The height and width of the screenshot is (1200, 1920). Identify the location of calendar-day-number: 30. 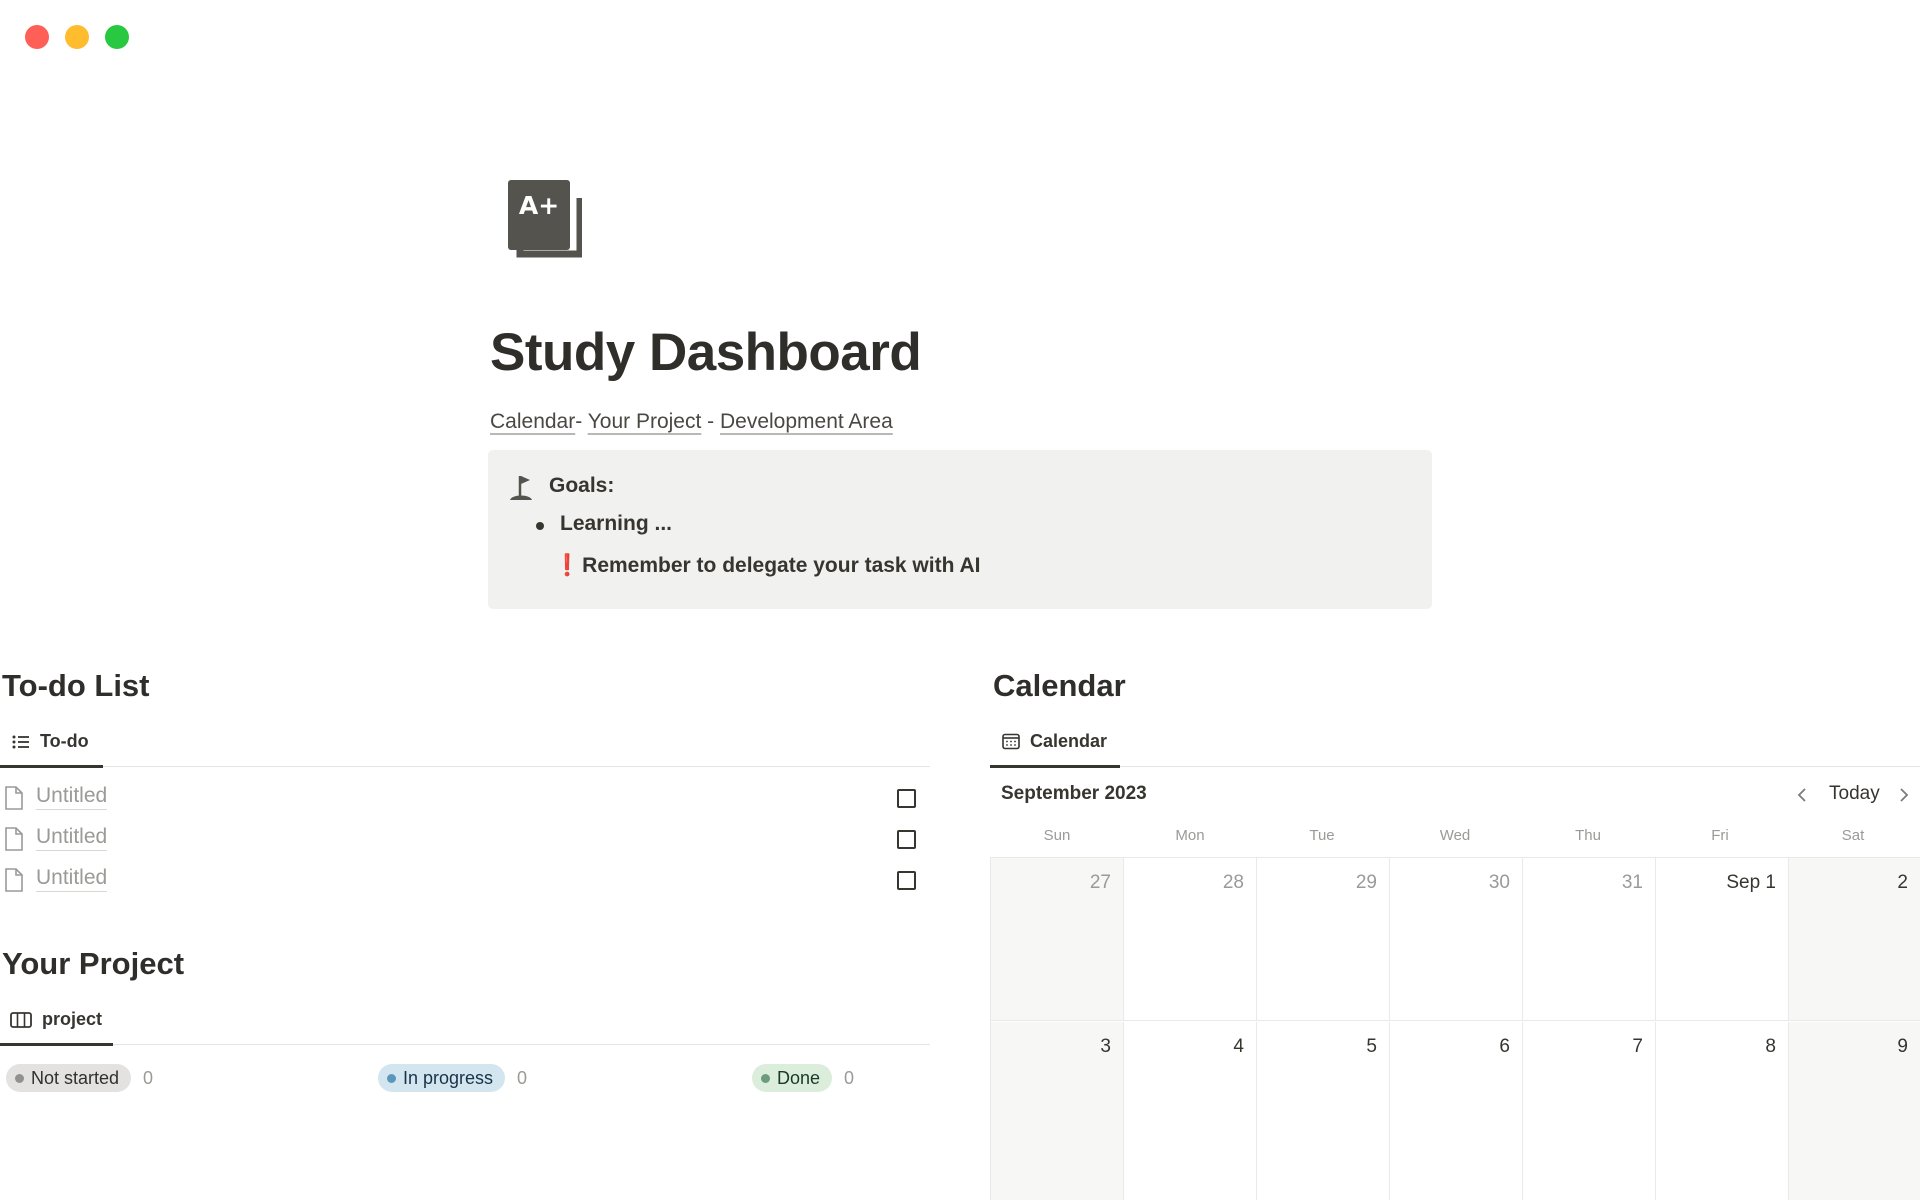
(1499, 882).